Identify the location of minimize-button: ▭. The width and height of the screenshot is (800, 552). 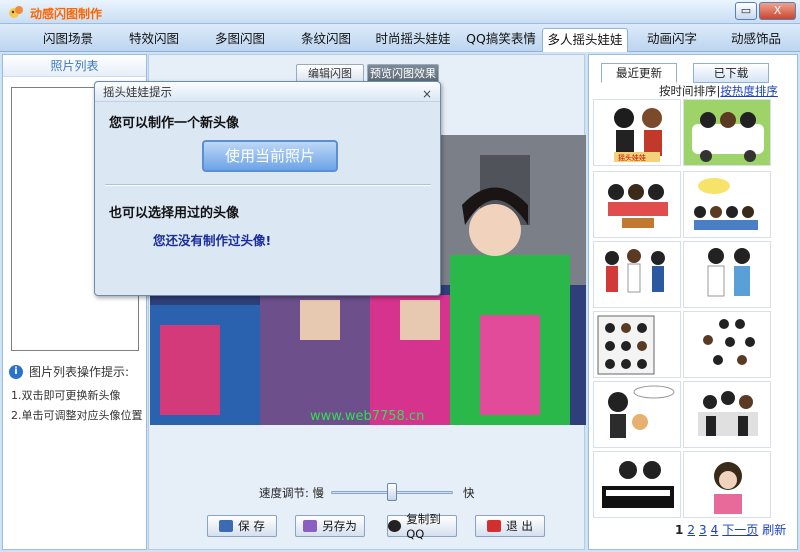
(746, 11).